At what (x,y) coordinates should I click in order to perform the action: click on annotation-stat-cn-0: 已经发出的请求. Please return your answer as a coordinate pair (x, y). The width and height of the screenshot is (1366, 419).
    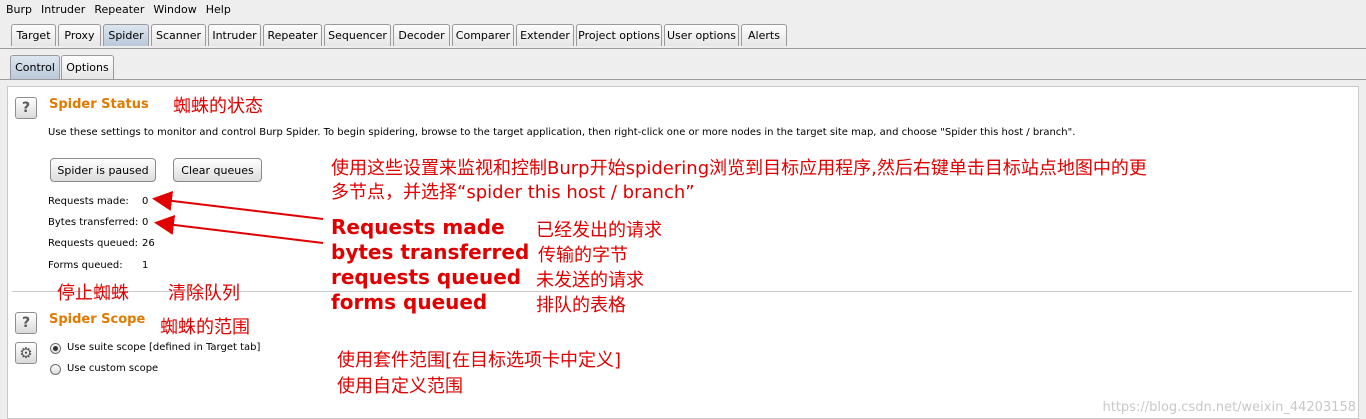
    Looking at the image, I should click on (599, 230).